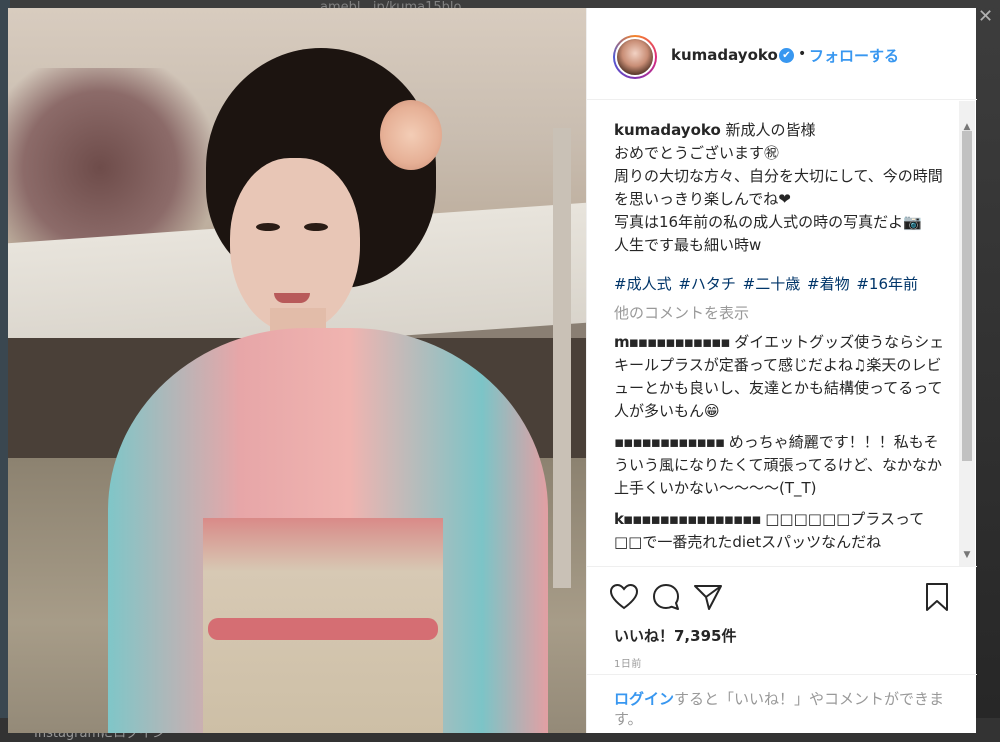 Image resolution: width=1000 pixels, height=742 pixels. I want to click on post-header: kumadayoko ✔ • フォローする, so click(782, 54).